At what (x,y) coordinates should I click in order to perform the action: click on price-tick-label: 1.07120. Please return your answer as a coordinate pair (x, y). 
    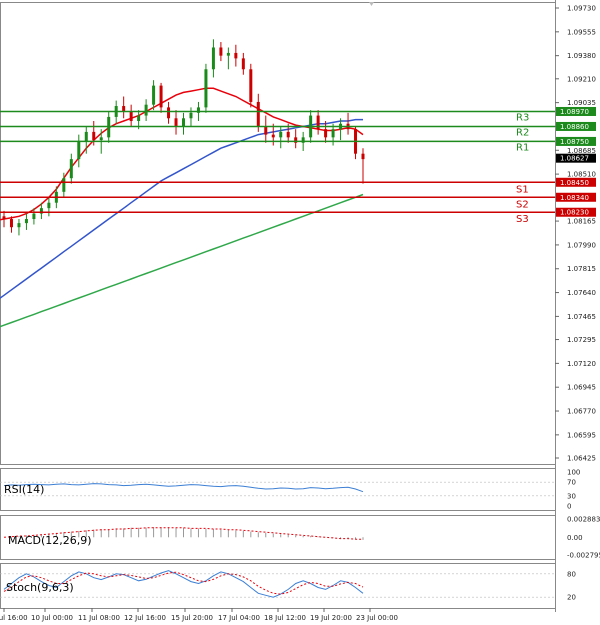
    Looking at the image, I should click on (581, 364).